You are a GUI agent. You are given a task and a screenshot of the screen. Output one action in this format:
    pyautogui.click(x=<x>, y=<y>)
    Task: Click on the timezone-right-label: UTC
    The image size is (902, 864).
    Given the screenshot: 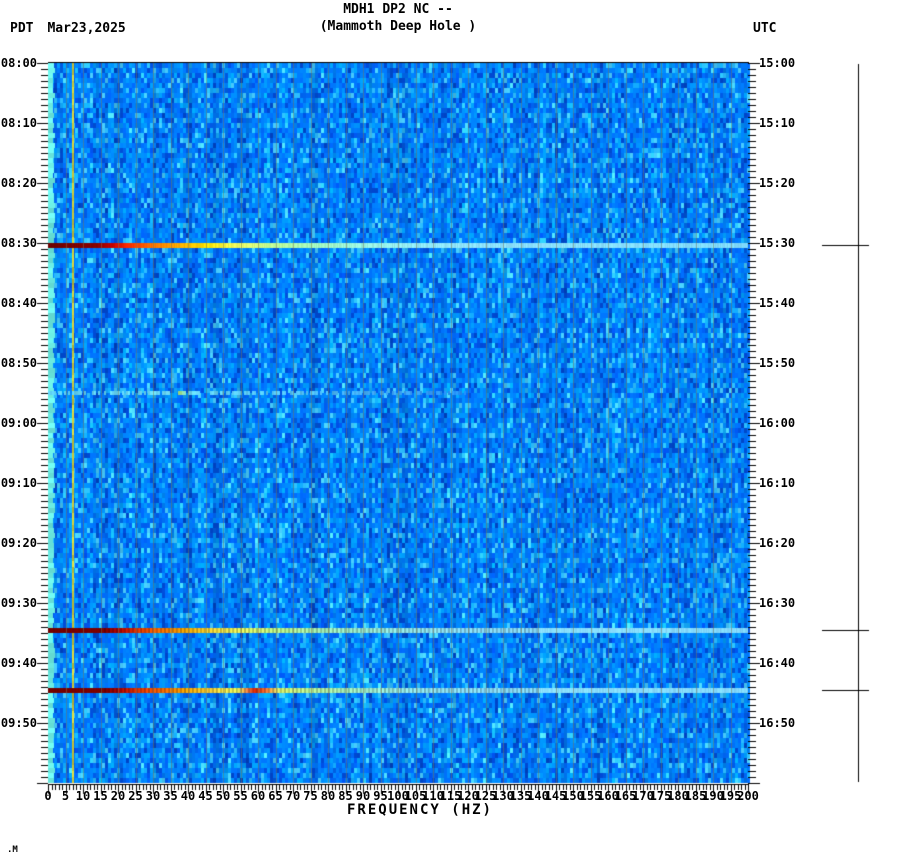 What is the action you would take?
    pyautogui.click(x=765, y=28)
    